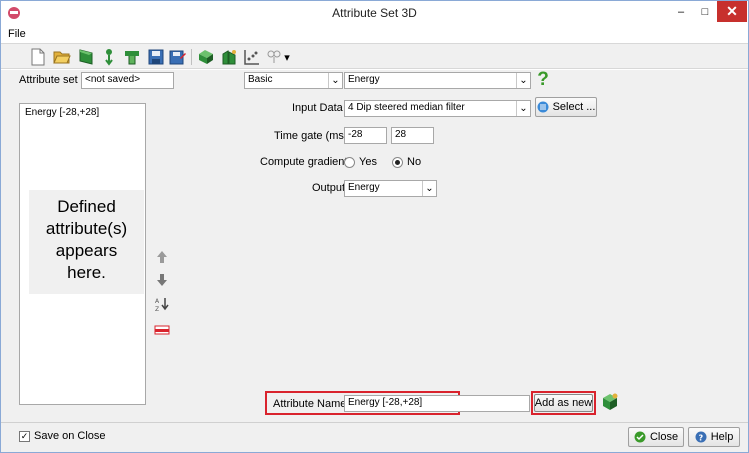  I want to click on callout-line: here., so click(86, 272).